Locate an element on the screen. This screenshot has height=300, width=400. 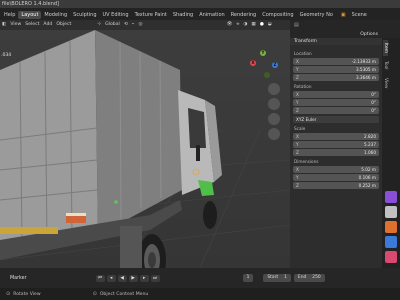
title-bar: file\BOLERO 1.4.blend] is located at coordinates (200, 4).